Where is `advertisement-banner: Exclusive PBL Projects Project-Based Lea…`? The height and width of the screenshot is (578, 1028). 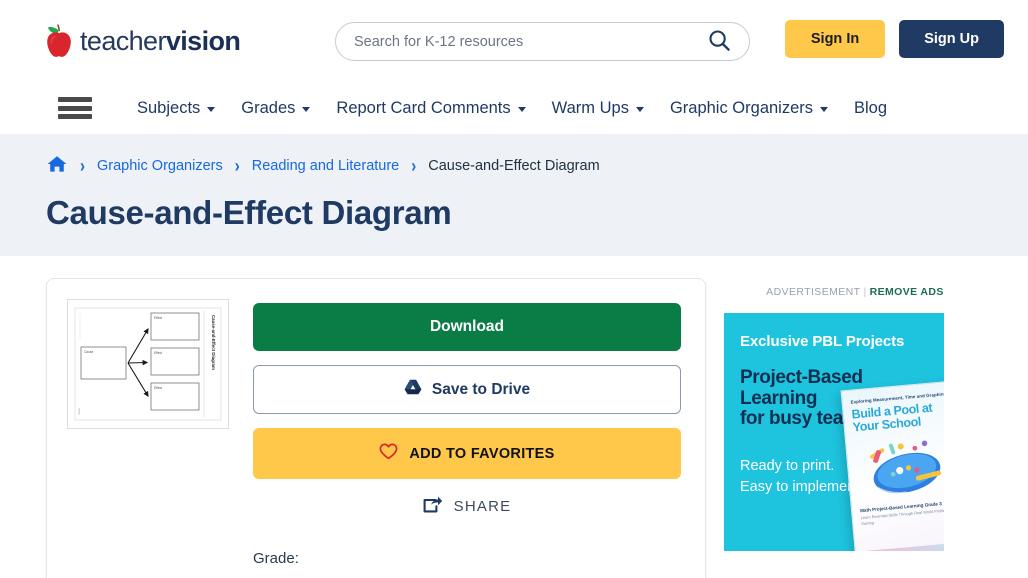
advertisement-banner: Exclusive PBL Projects Project-Based Lea… is located at coordinates (834, 432).